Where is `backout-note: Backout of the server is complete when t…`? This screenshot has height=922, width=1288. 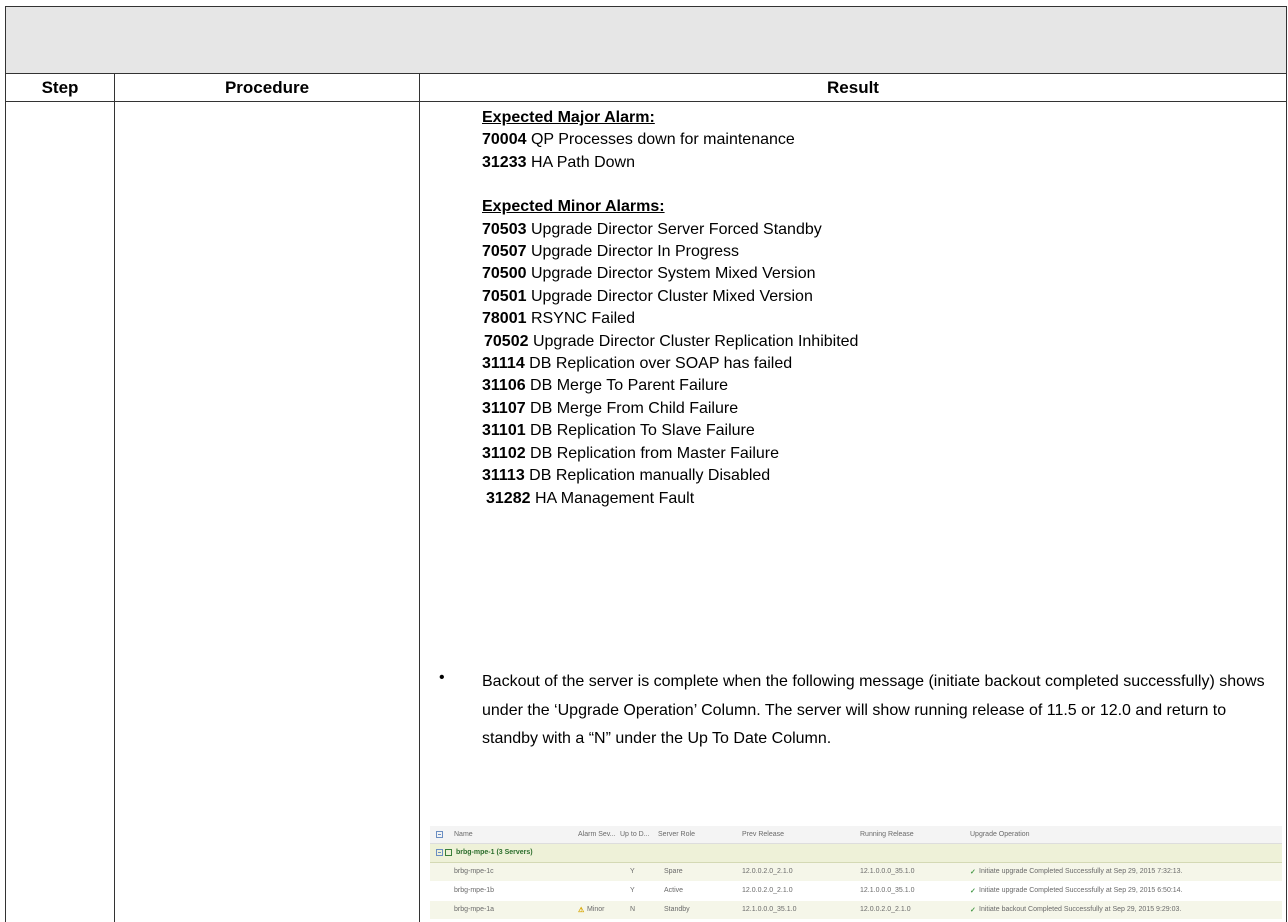
backout-note: Backout of the server is complete when t… is located at coordinates (873, 710).